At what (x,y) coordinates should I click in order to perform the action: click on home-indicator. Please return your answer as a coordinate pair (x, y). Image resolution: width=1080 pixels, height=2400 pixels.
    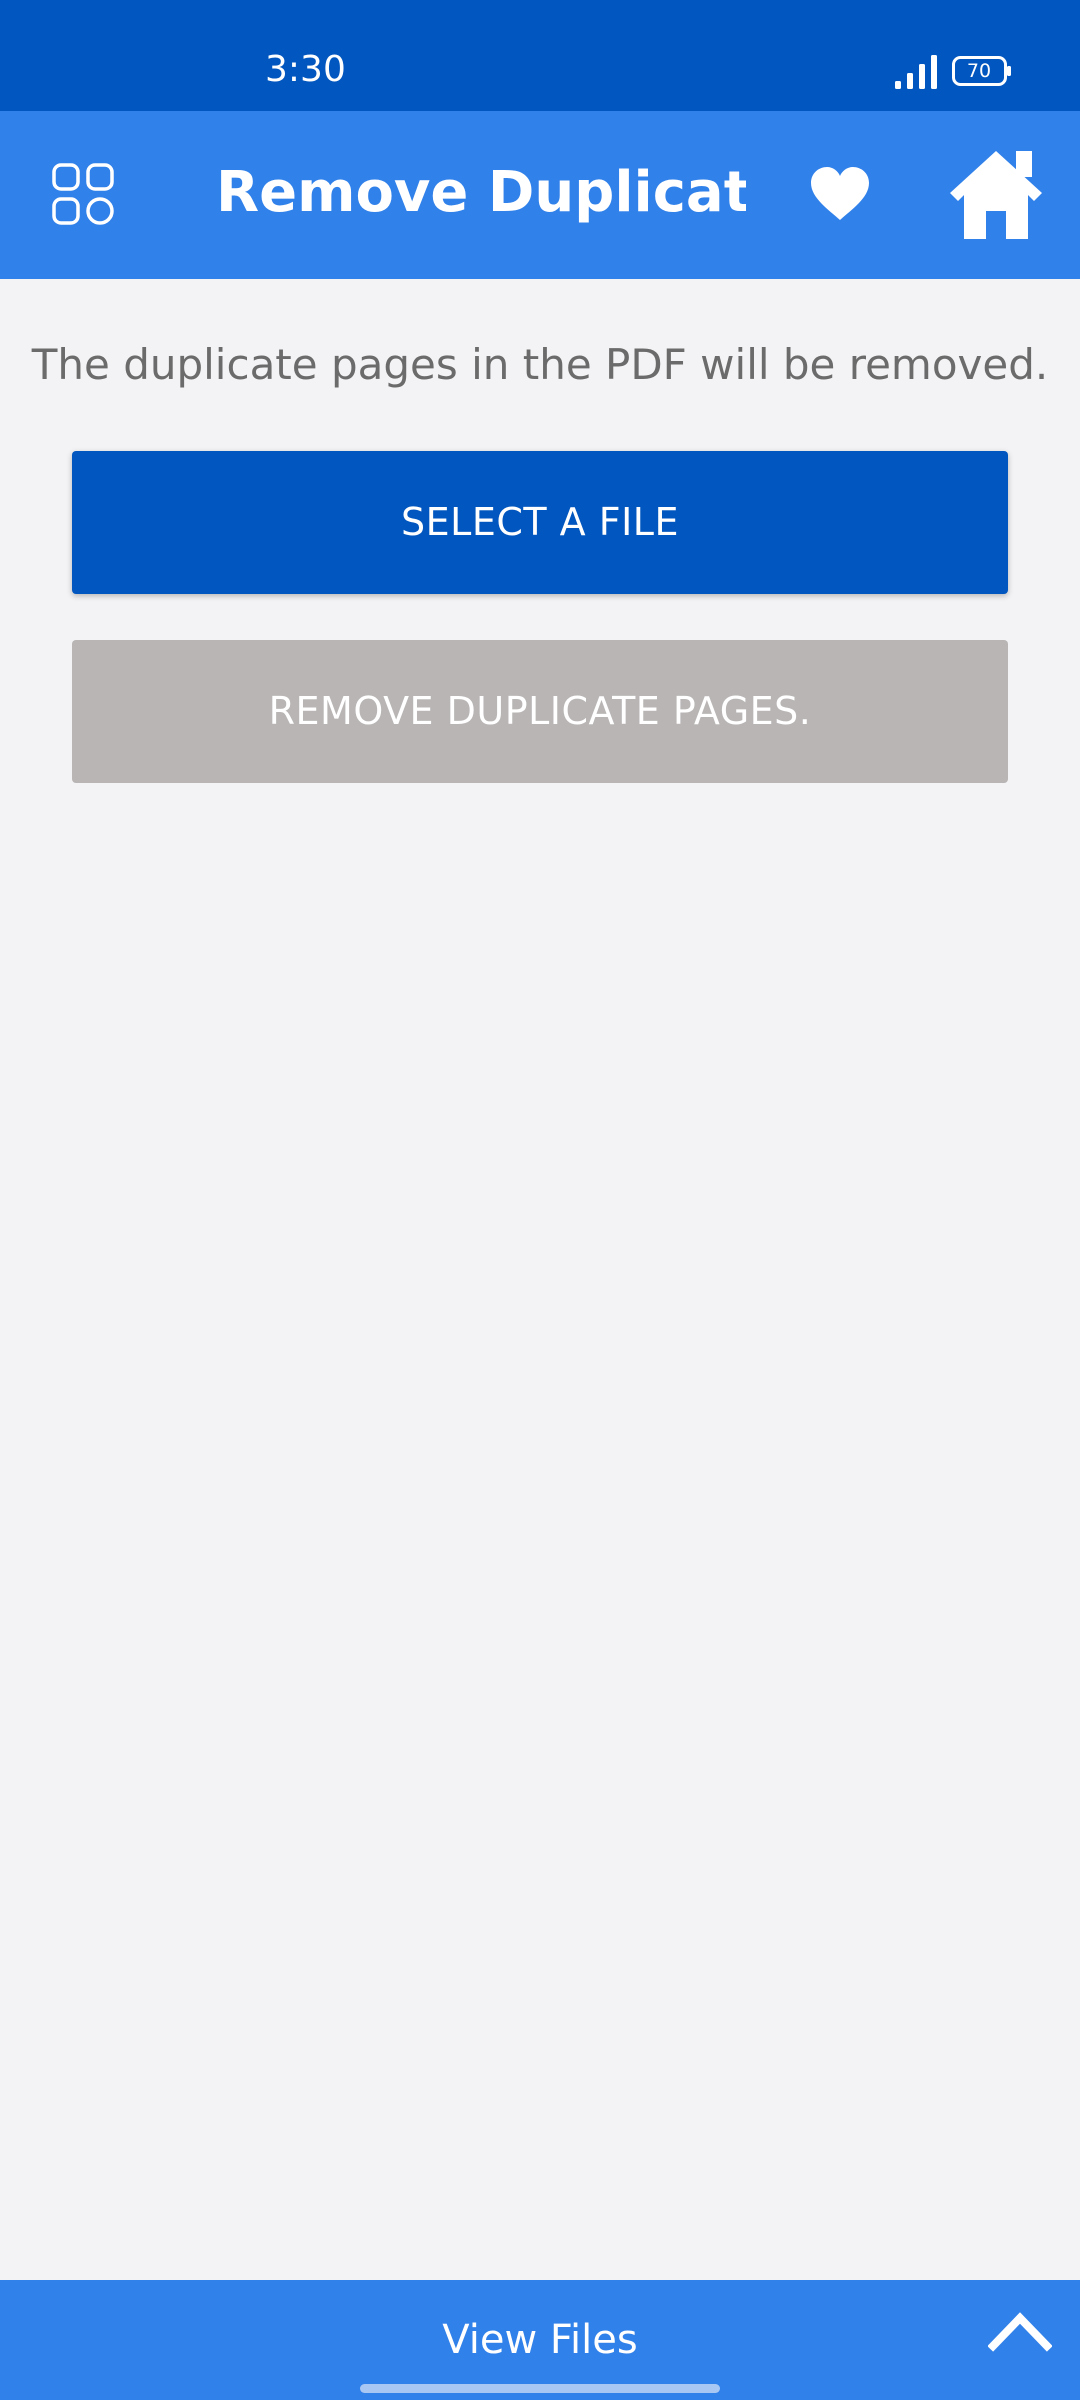
    Looking at the image, I should click on (540, 2388).